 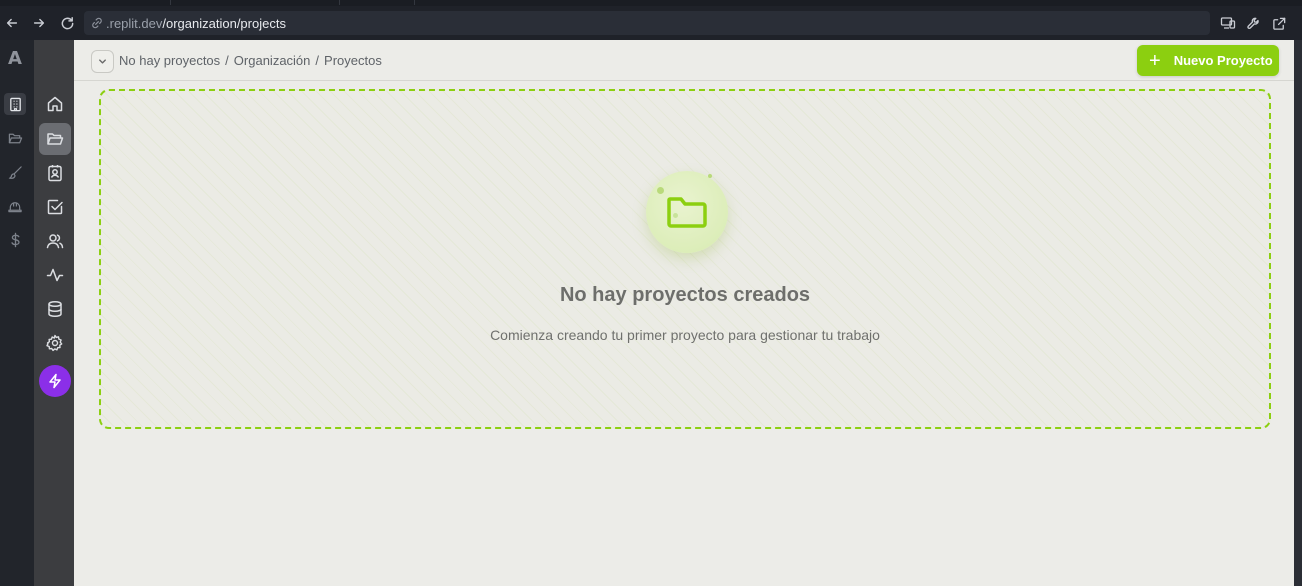 What do you see at coordinates (55, 139) in the screenshot?
I see `folder-icon` at bounding box center [55, 139].